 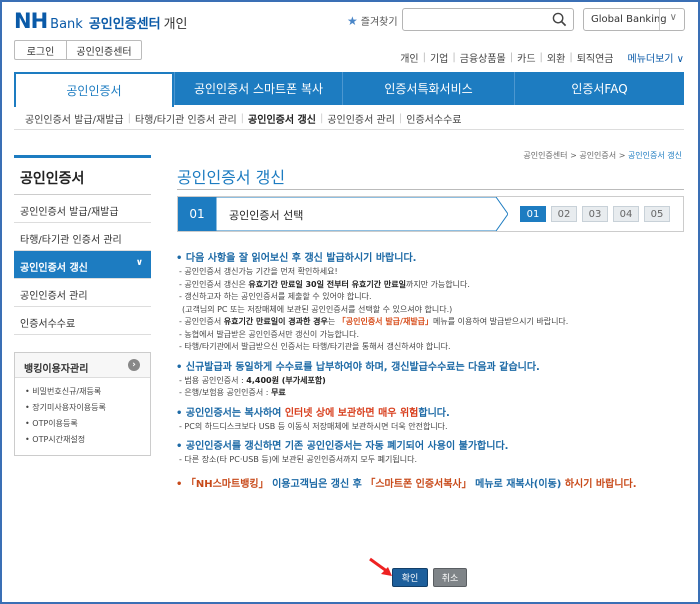 I want to click on cert-center-button: 공인인증센터, so click(x=104, y=50).